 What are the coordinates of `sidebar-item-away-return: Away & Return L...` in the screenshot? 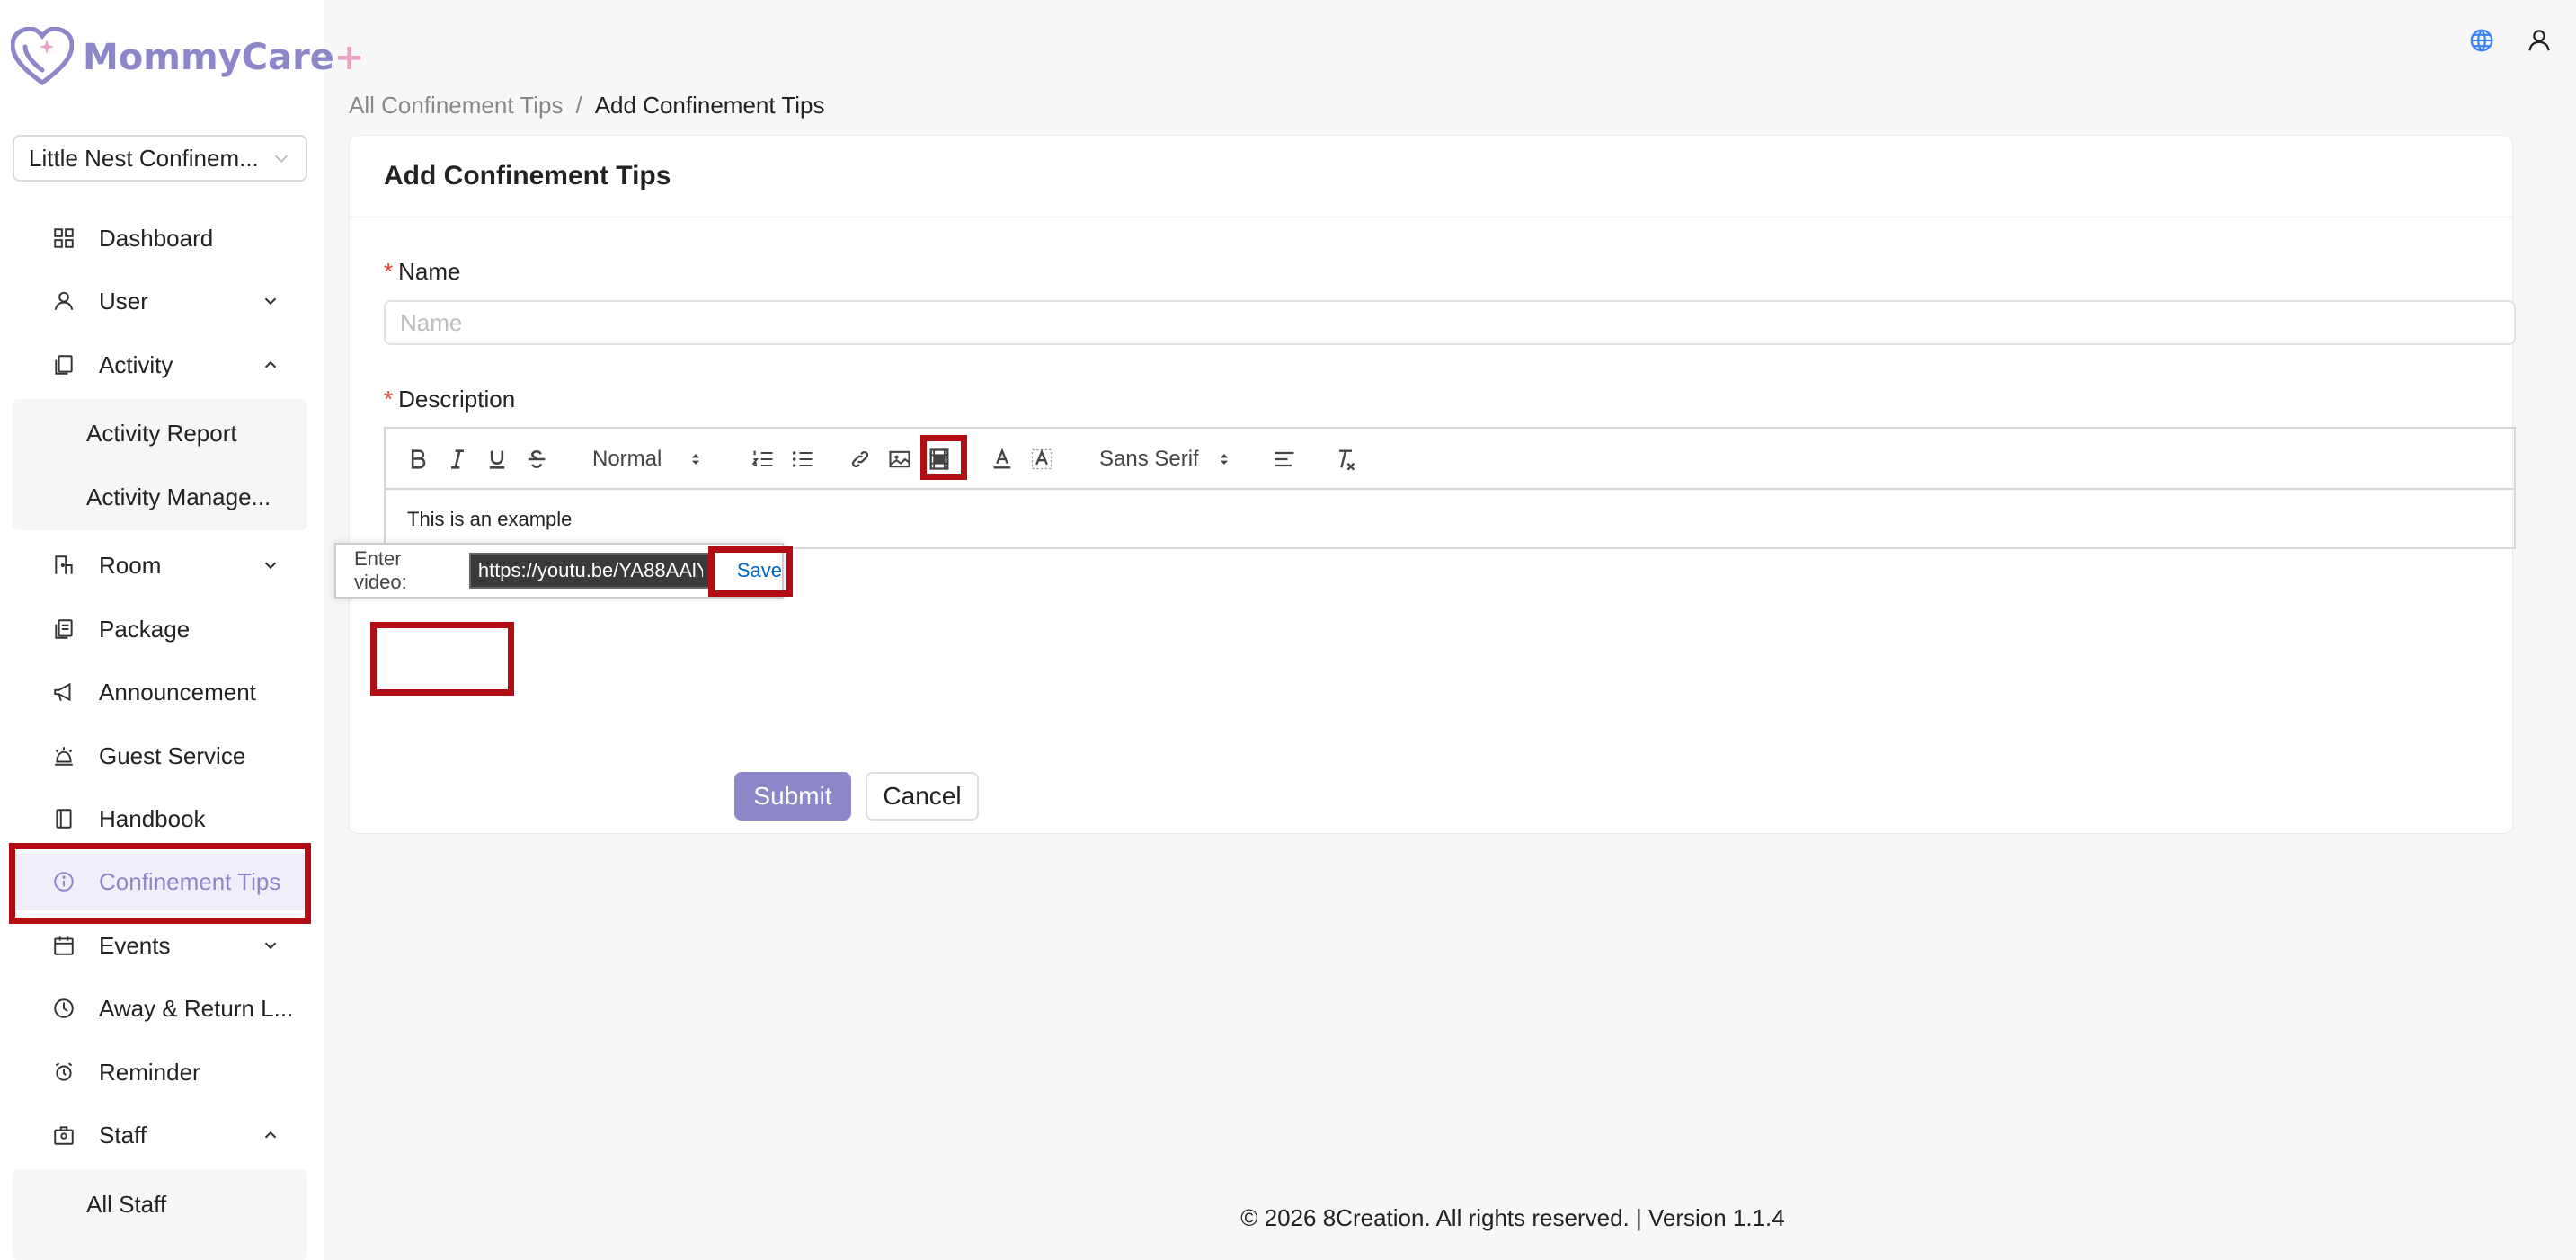 It's located at (160, 1008).